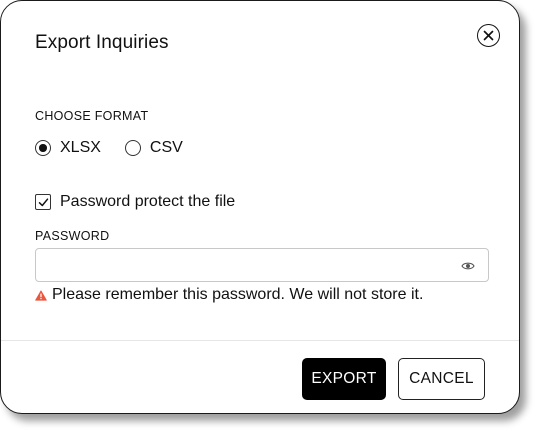 The image size is (538, 432). I want to click on close-button, so click(488, 35).